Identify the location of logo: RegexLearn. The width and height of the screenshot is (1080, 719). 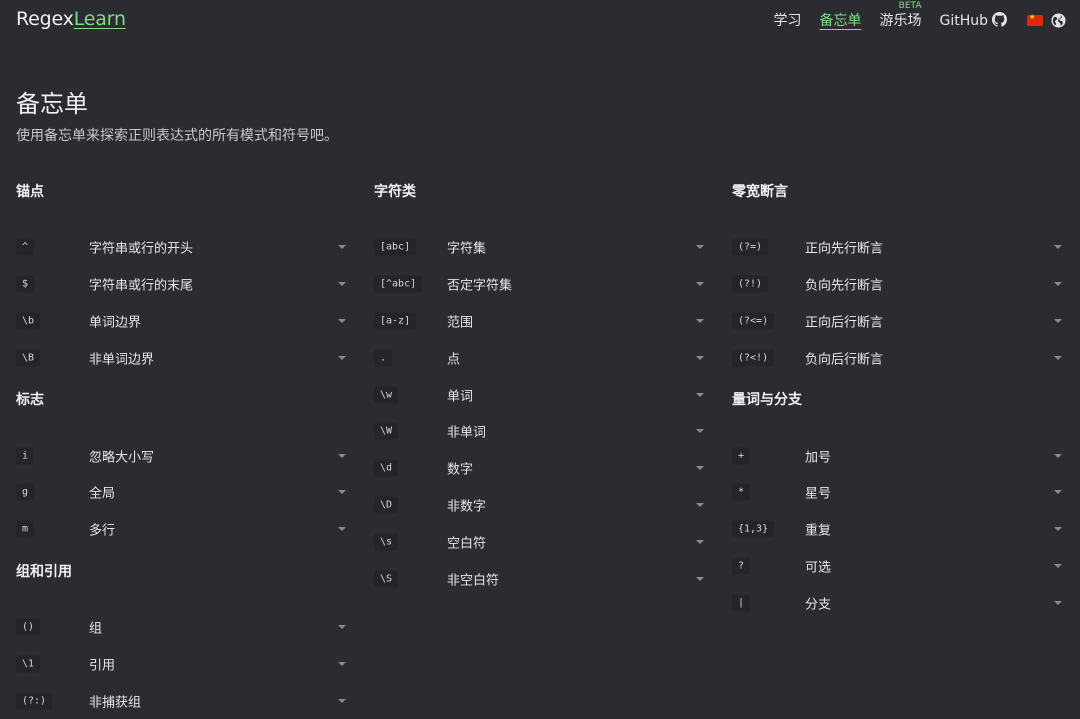
(71, 19).